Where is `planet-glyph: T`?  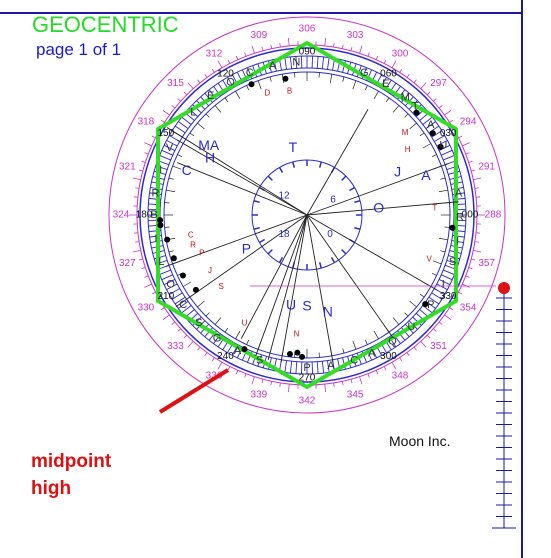 planet-glyph: T is located at coordinates (434, 207).